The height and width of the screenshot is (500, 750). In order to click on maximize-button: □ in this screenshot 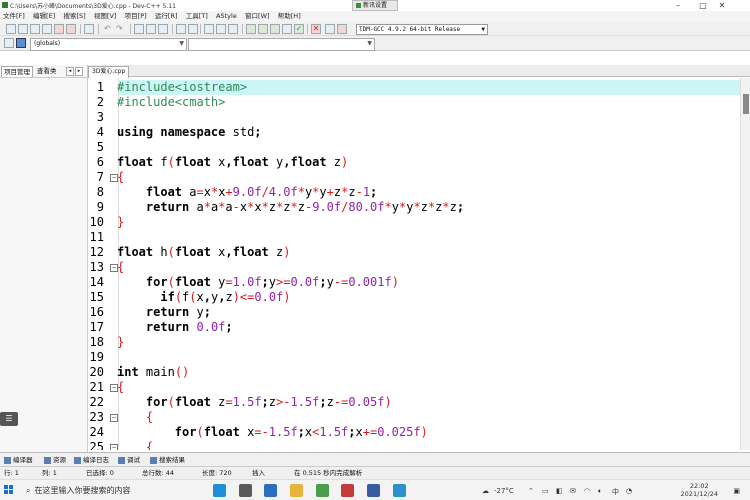, I will do `click(703, 5)`.